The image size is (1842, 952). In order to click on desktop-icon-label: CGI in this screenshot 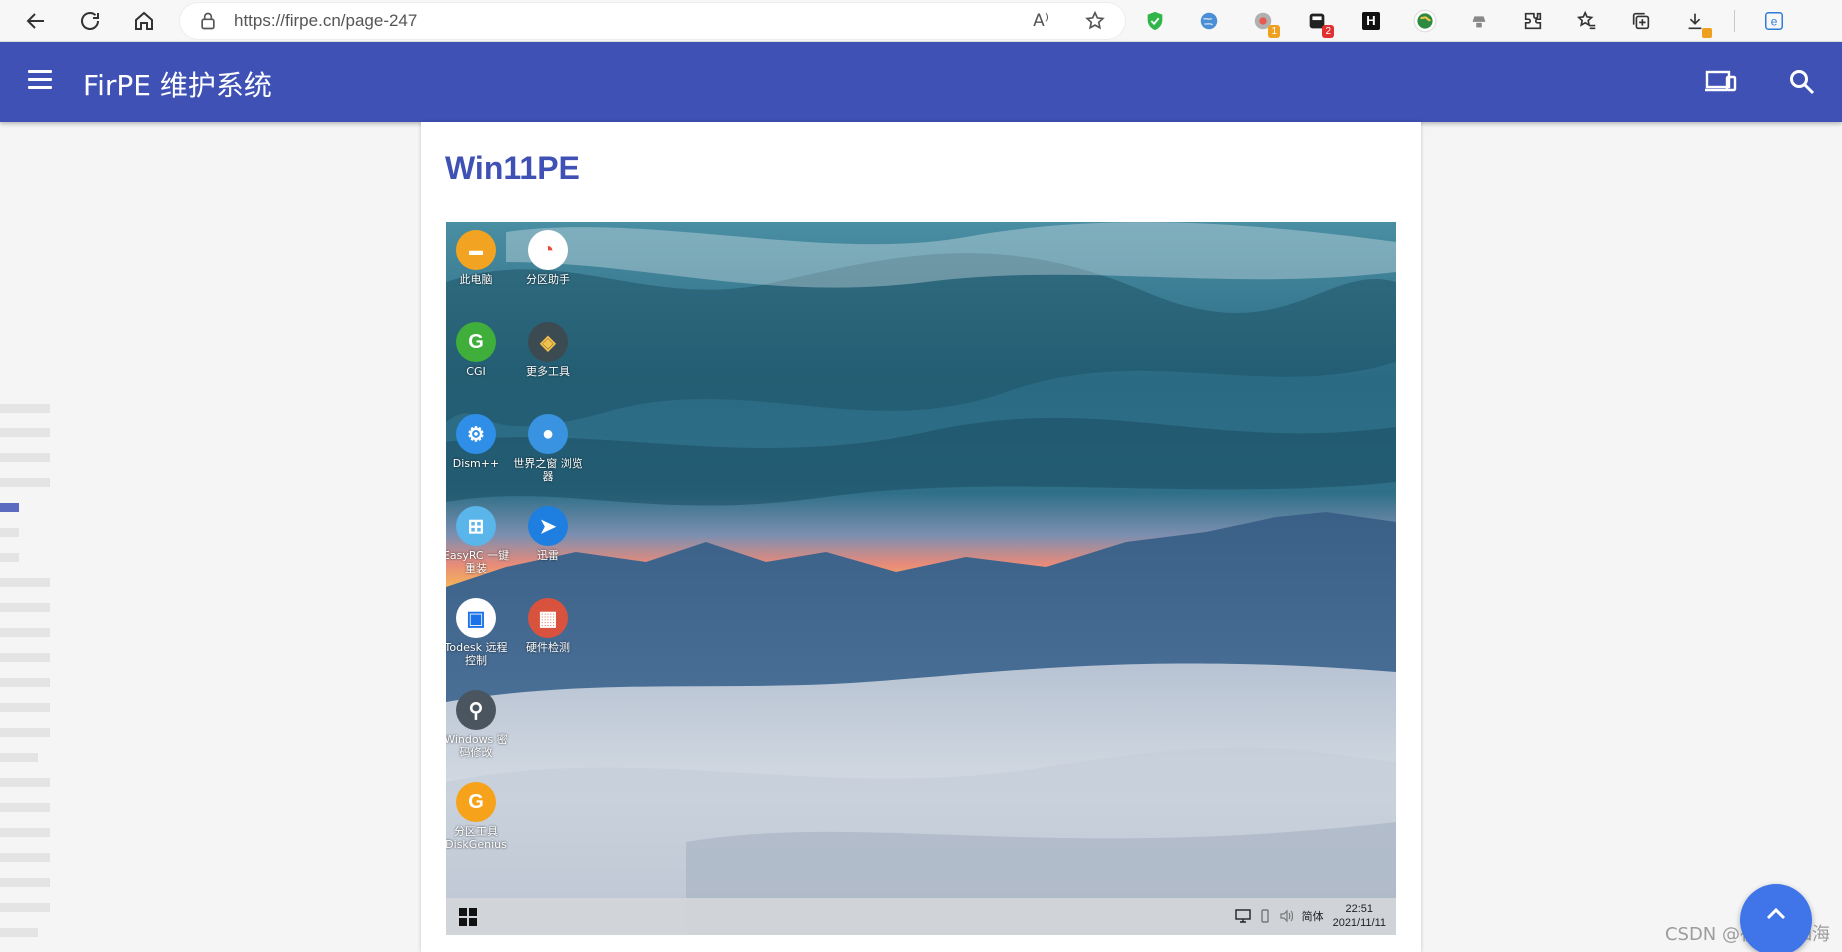, I will do `click(476, 371)`.